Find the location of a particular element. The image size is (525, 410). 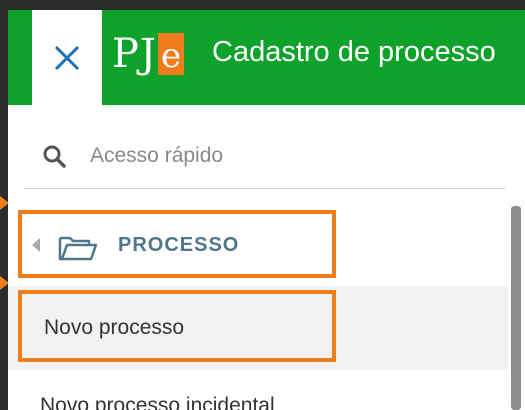

close-button is located at coordinates (67, 57).